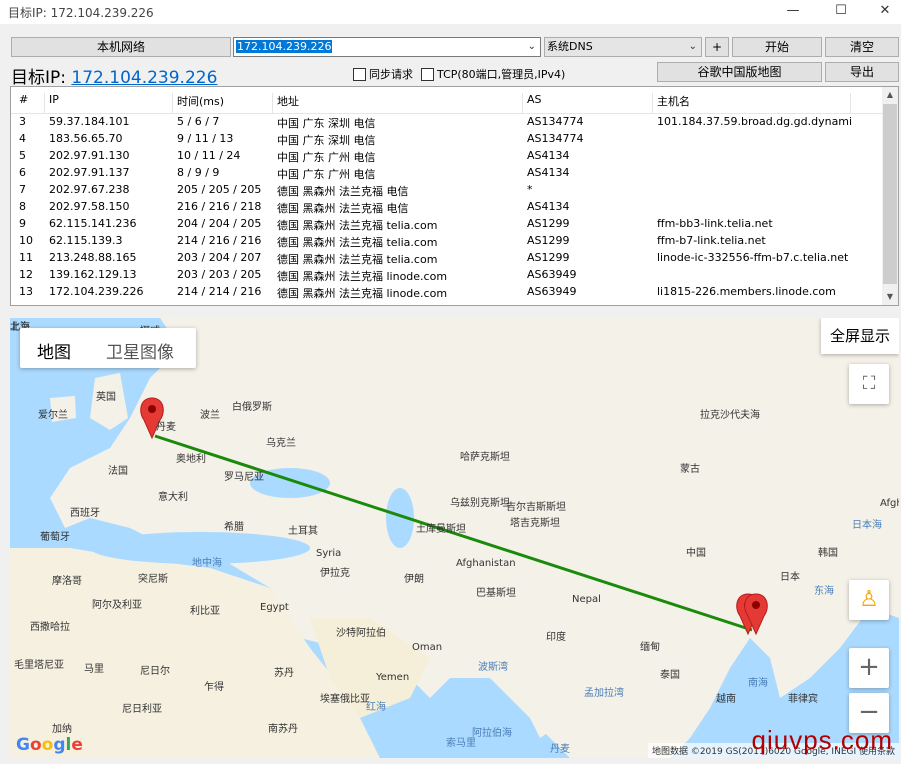  What do you see at coordinates (283, 729) in the screenshot?
I see `map-label: 南苏丹` at bounding box center [283, 729].